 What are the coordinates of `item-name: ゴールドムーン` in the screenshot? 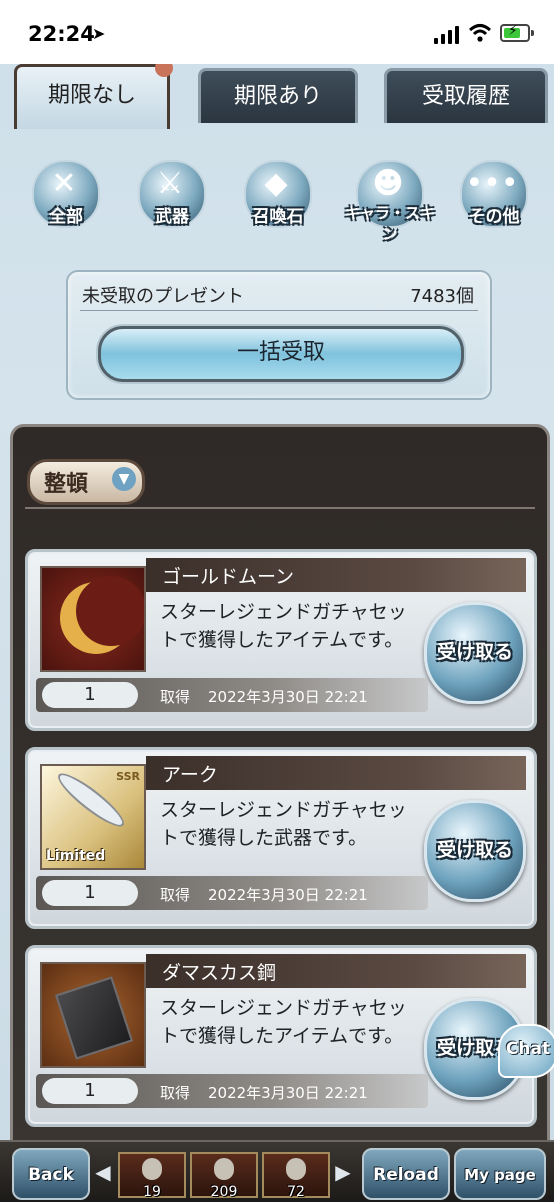 It's located at (228, 577).